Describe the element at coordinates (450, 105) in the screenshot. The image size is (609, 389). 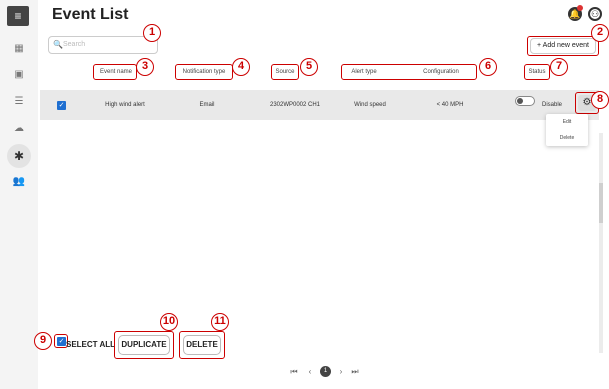
I see `cell-configuration: < 40 MPH` at that location.